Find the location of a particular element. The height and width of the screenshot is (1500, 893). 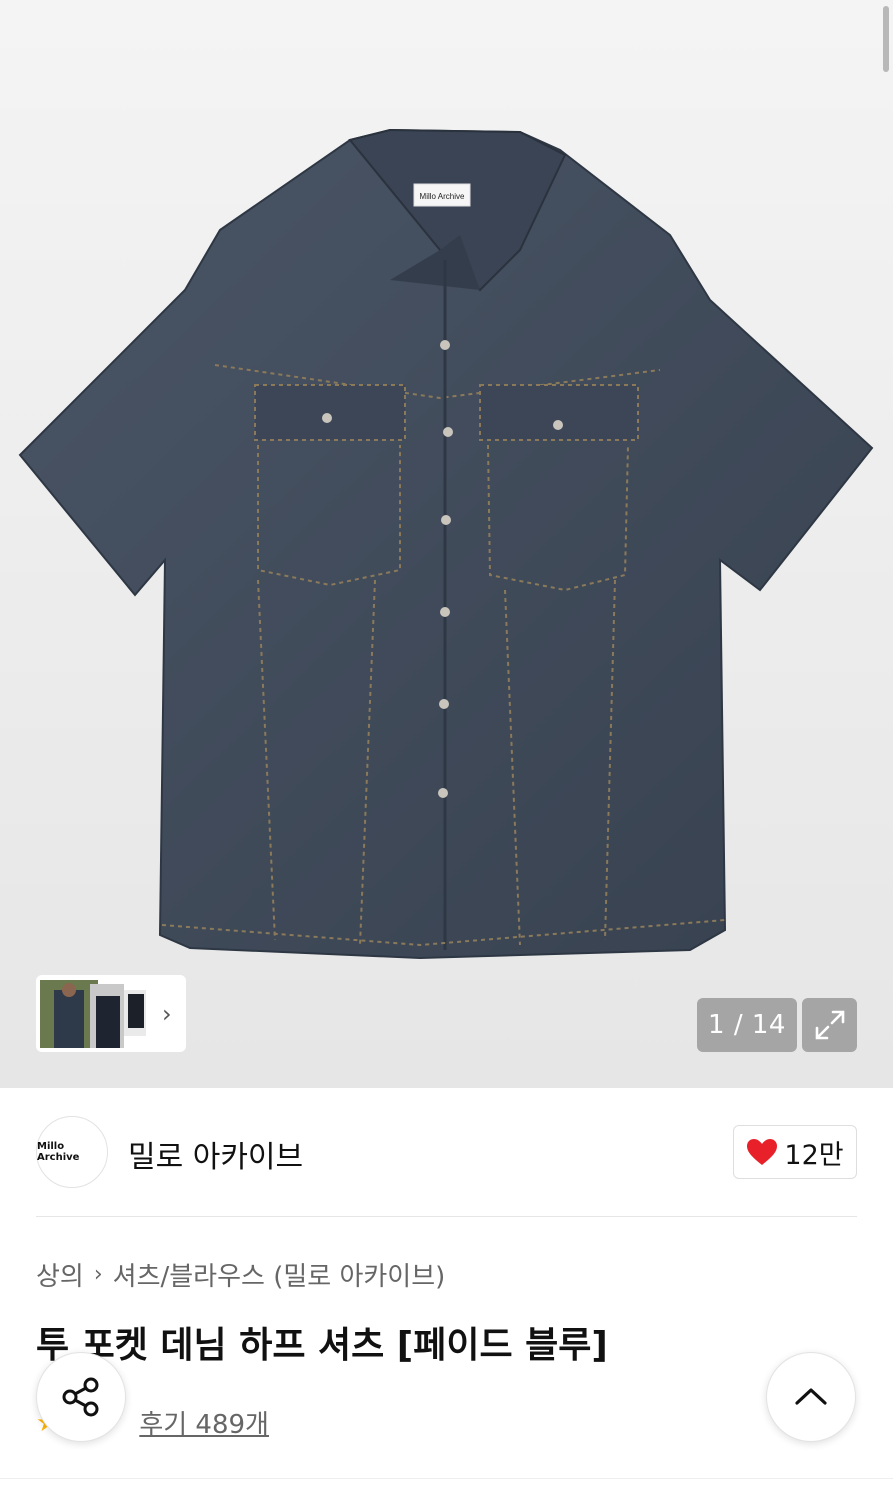

expand-icon is located at coordinates (829, 1025).